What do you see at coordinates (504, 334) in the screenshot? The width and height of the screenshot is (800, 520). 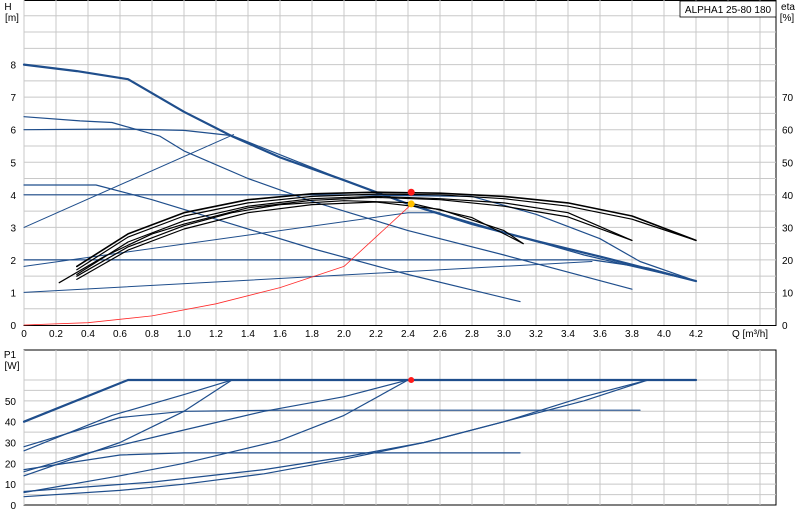 I see `x-tick-label: 3.0` at bounding box center [504, 334].